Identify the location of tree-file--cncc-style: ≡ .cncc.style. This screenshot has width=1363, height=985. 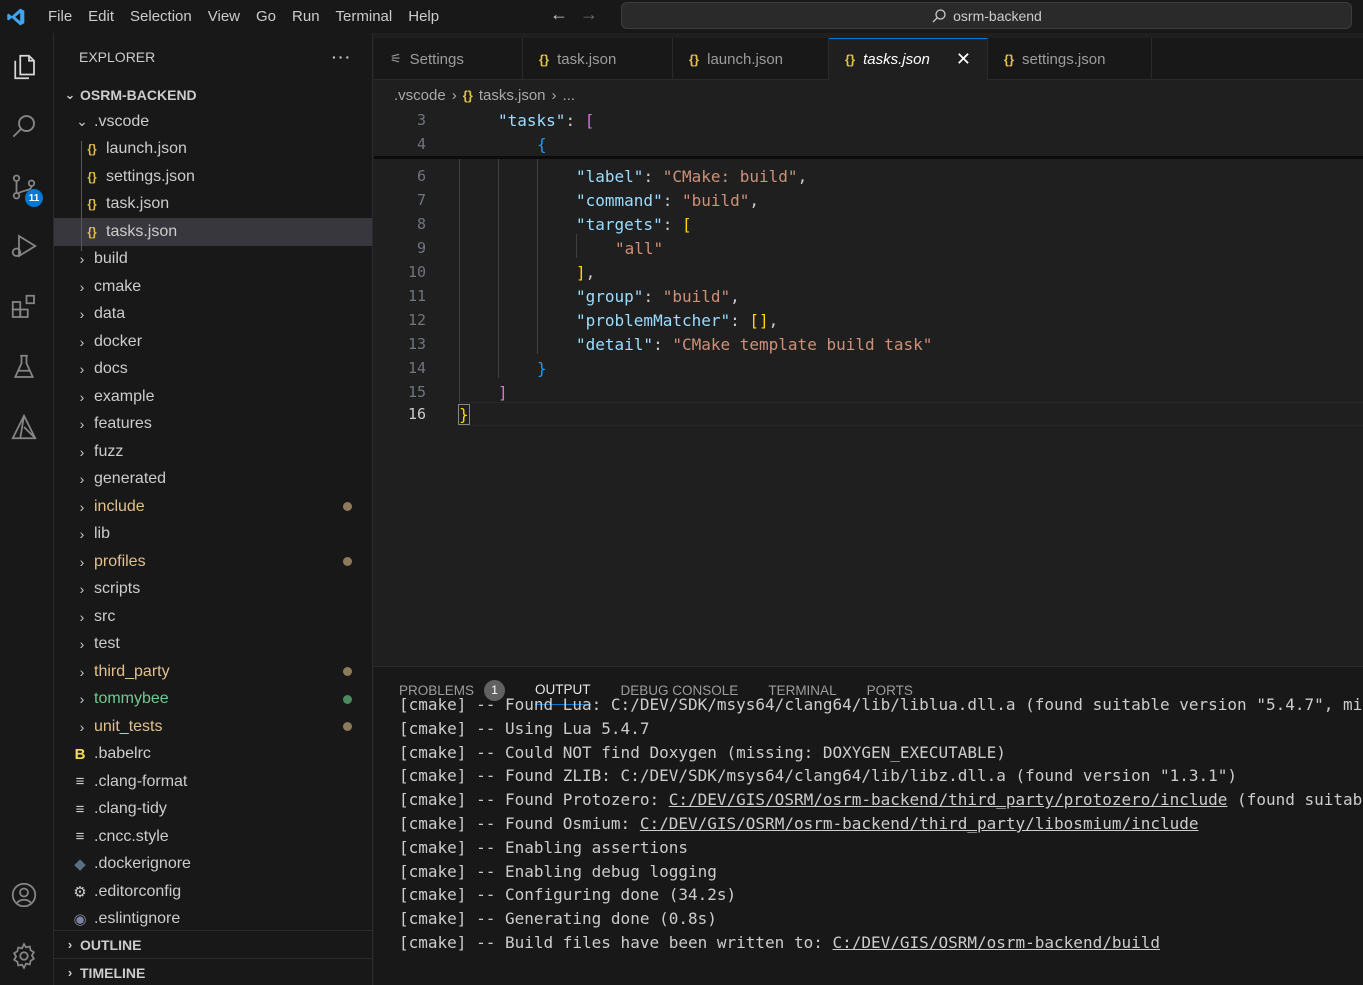
(213, 837).